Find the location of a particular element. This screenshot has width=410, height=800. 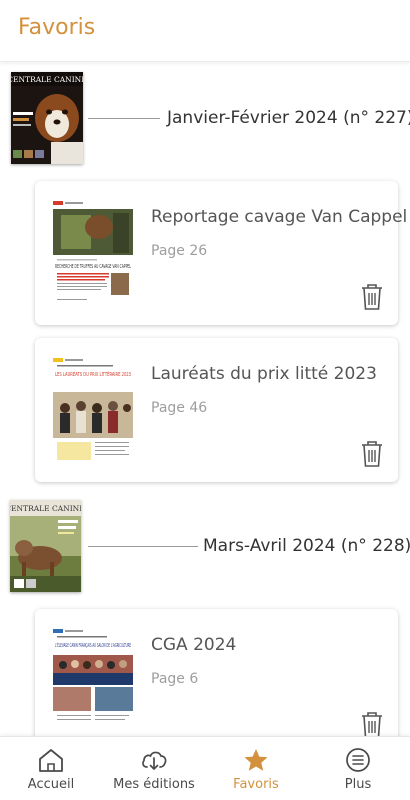

issue-cover-227: CENTRALE CANINE is located at coordinates (47, 118).